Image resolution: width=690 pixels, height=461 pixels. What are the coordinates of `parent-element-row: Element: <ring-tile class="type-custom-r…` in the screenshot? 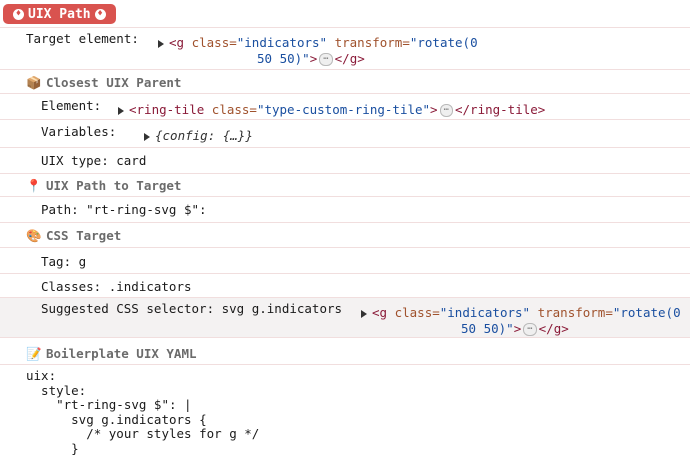 It's located at (345, 107).